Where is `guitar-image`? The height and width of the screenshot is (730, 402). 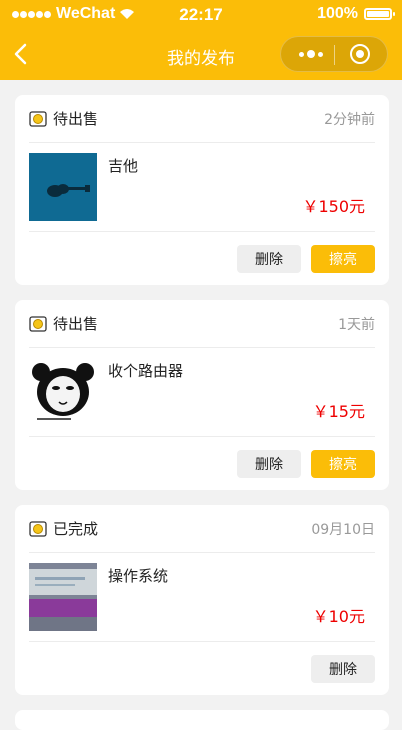 guitar-image is located at coordinates (63, 187).